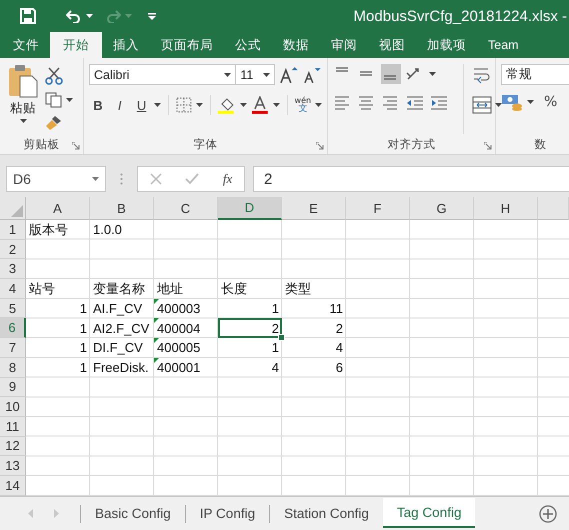 The width and height of the screenshot is (569, 530). What do you see at coordinates (186, 289) in the screenshot?
I see `table-cell: 地址` at bounding box center [186, 289].